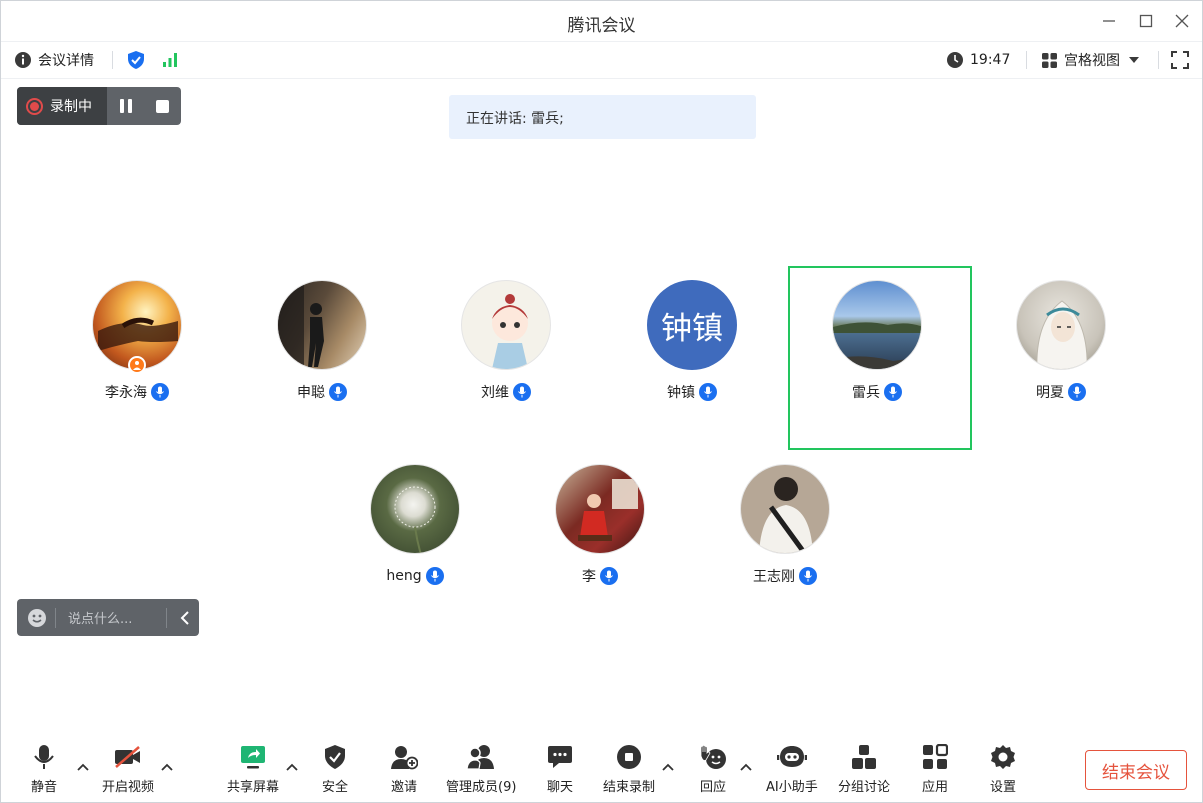  I want to click on record-options-caret, so click(668, 767).